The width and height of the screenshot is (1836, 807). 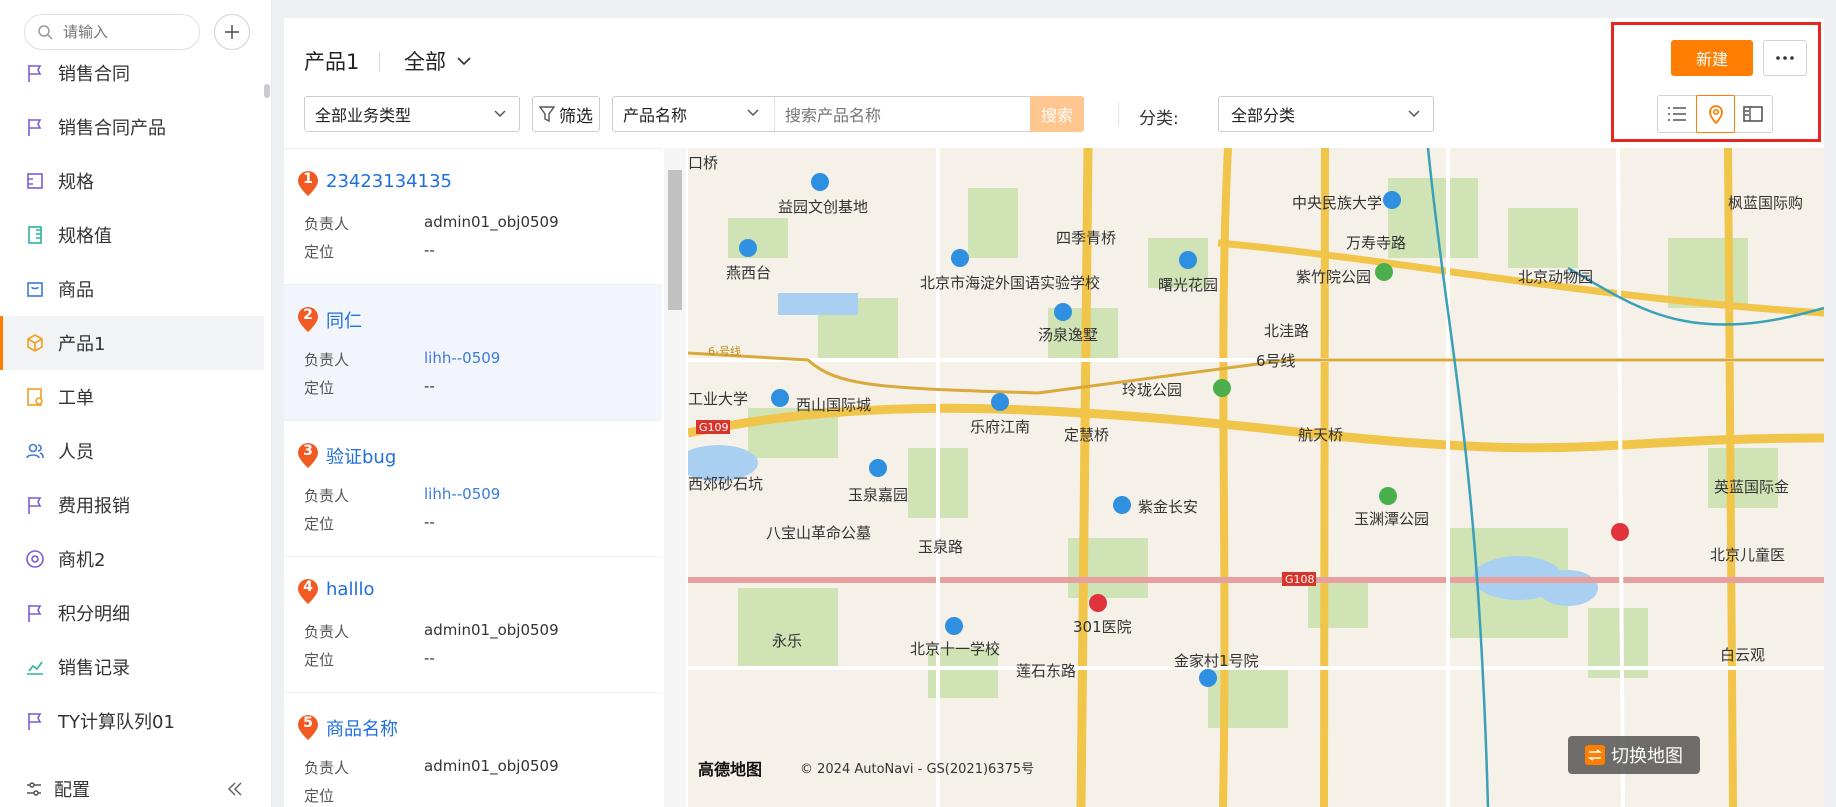 I want to click on switch-map-button: 切换地图, so click(x=1634, y=755).